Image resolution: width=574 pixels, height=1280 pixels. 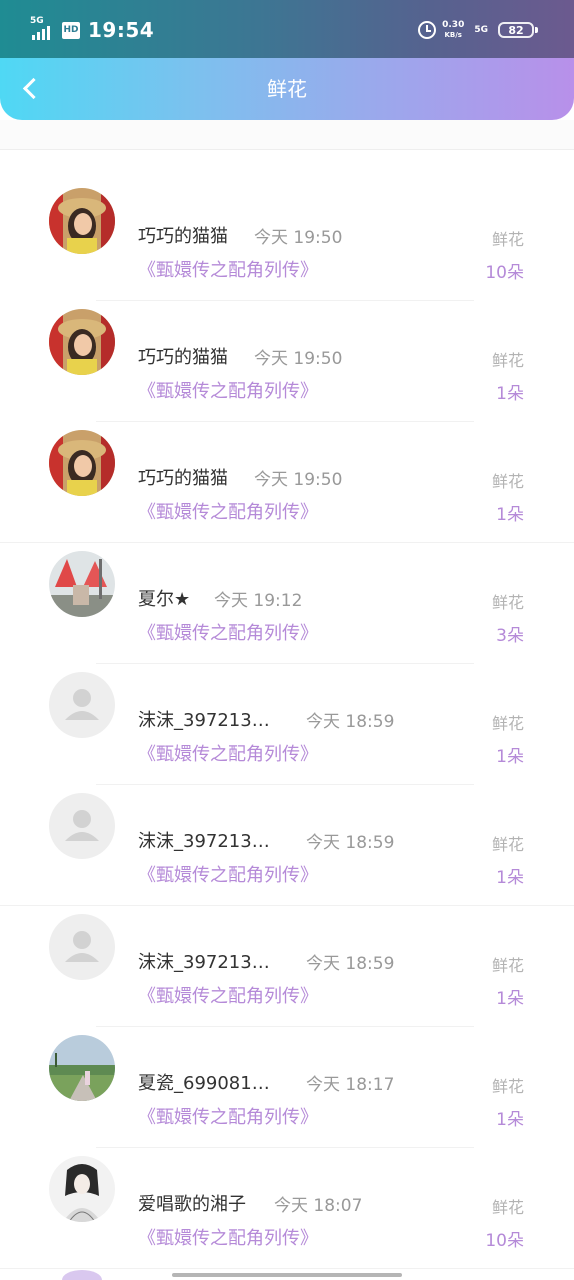 I want to click on photo-ink-portrait-icon, so click(x=82, y=1189).